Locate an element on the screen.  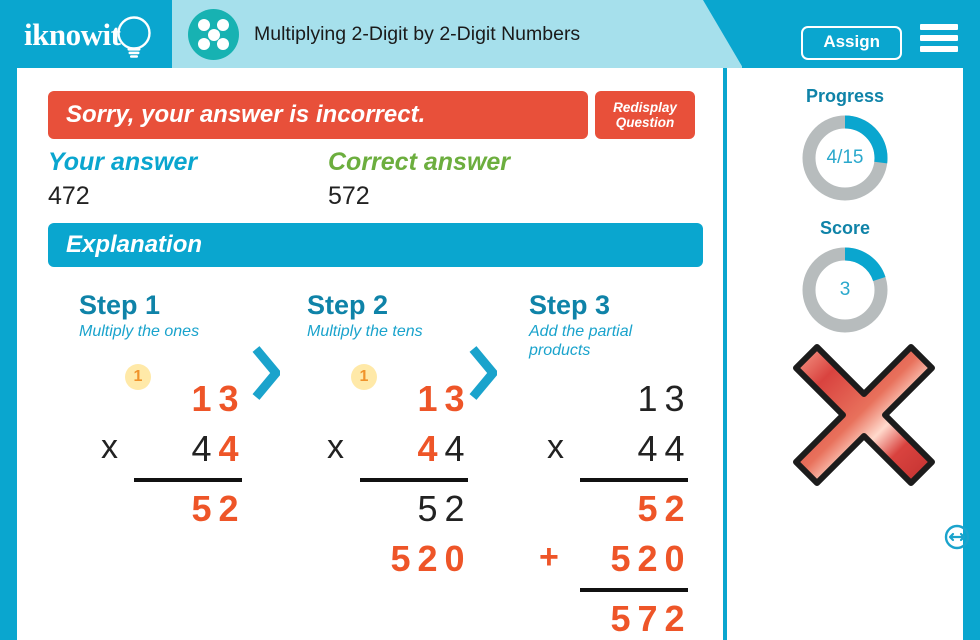
step-subtitle: Multiply the tens is located at coordinates (365, 331).